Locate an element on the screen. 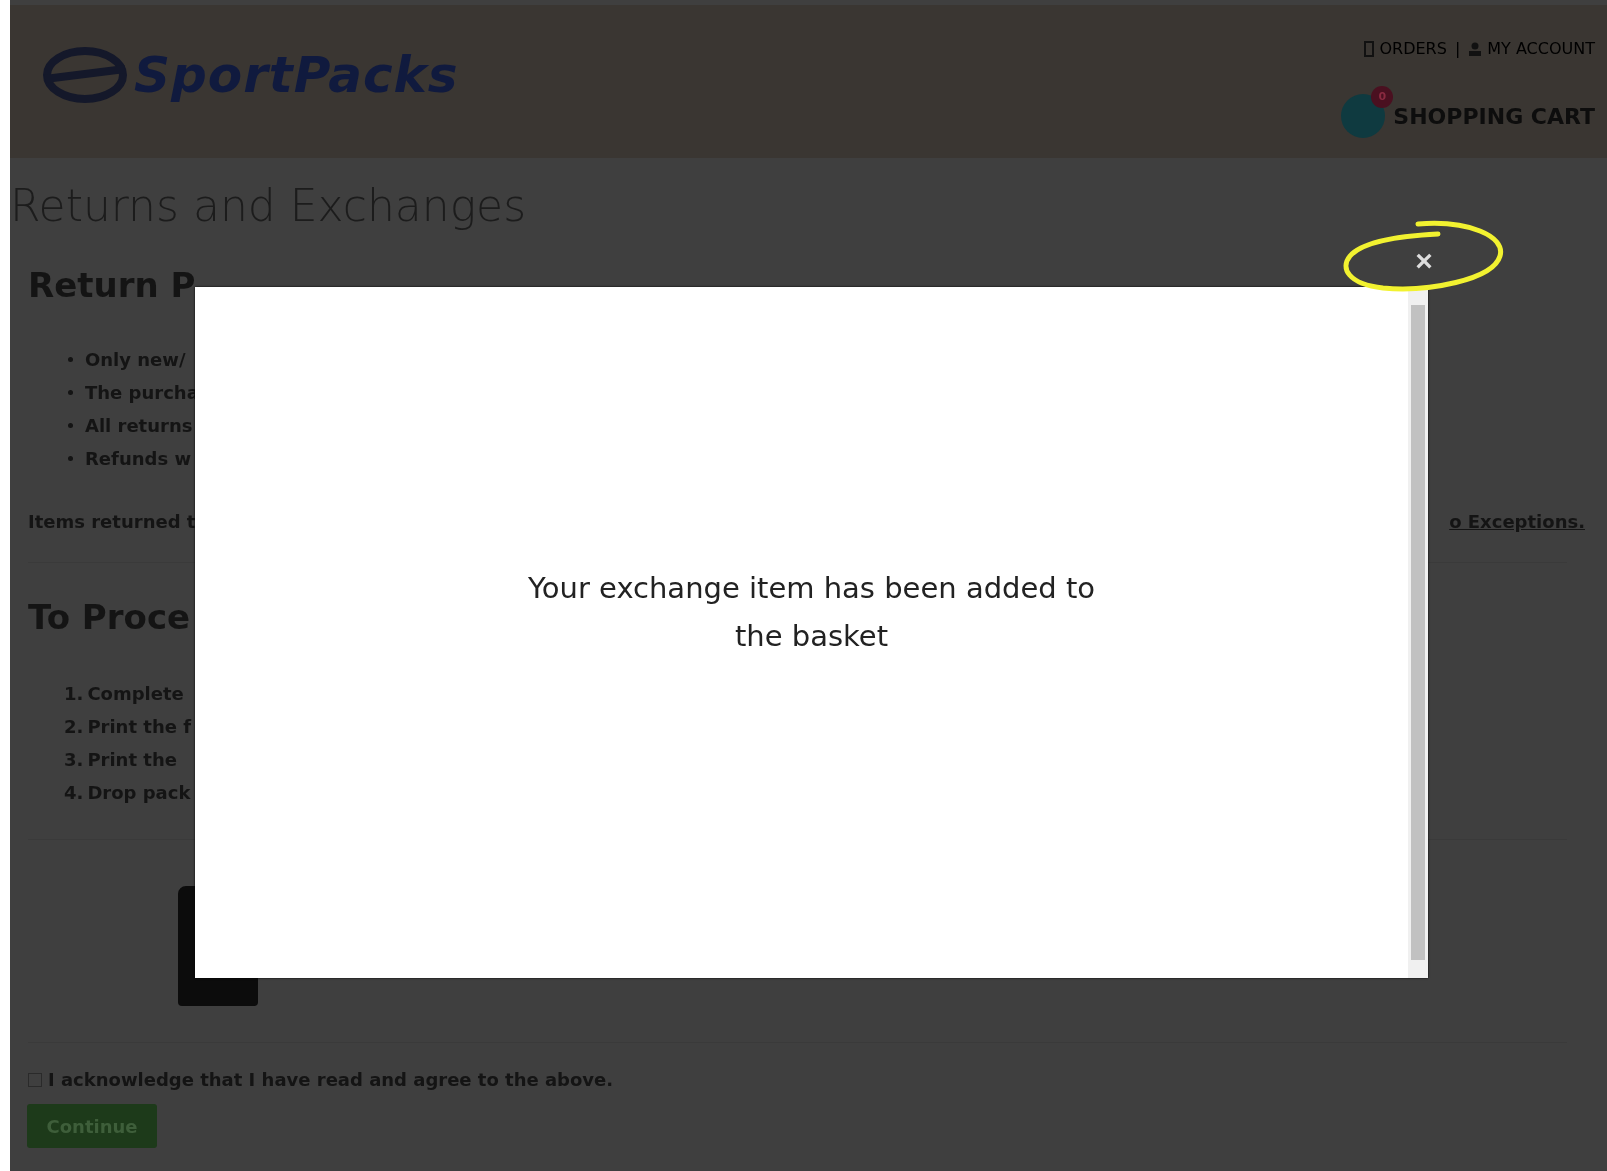  close-button: × is located at coordinates (1424, 261).